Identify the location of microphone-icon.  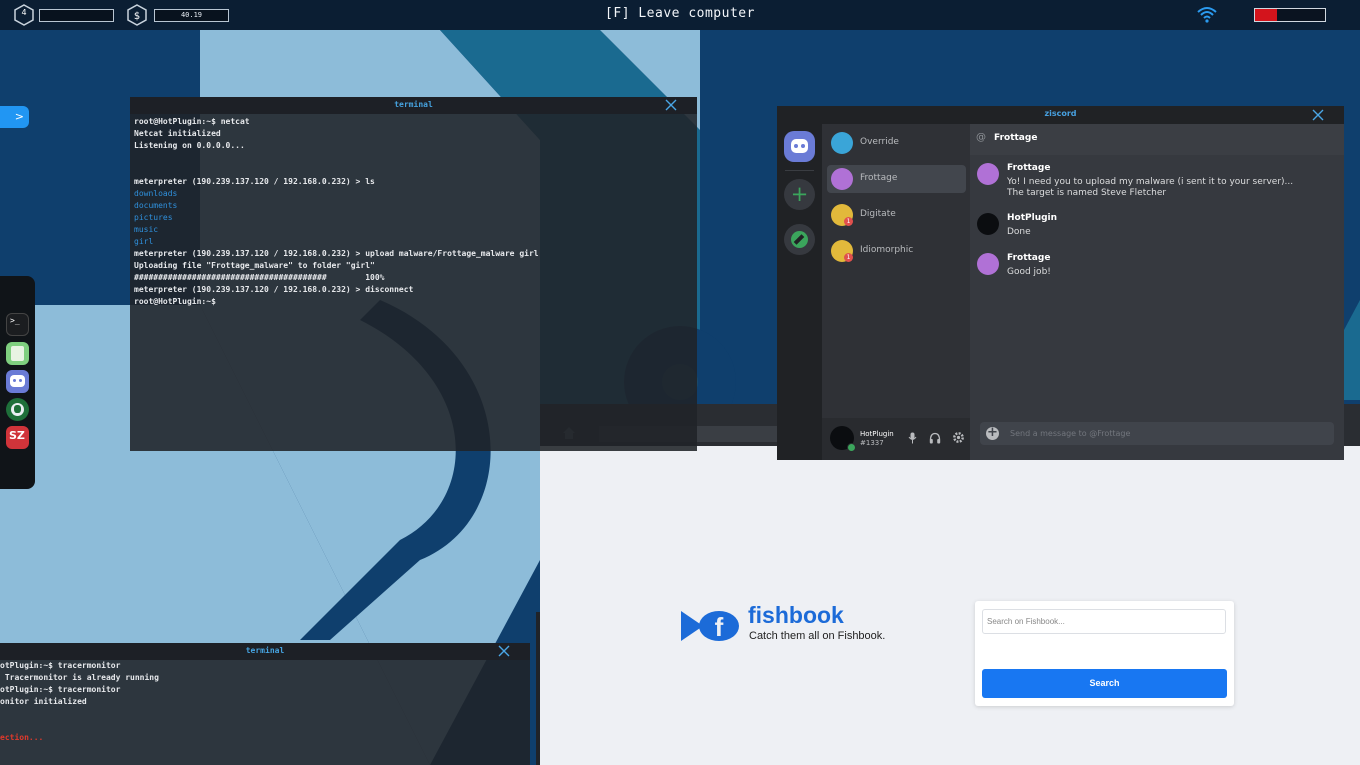
(912, 438).